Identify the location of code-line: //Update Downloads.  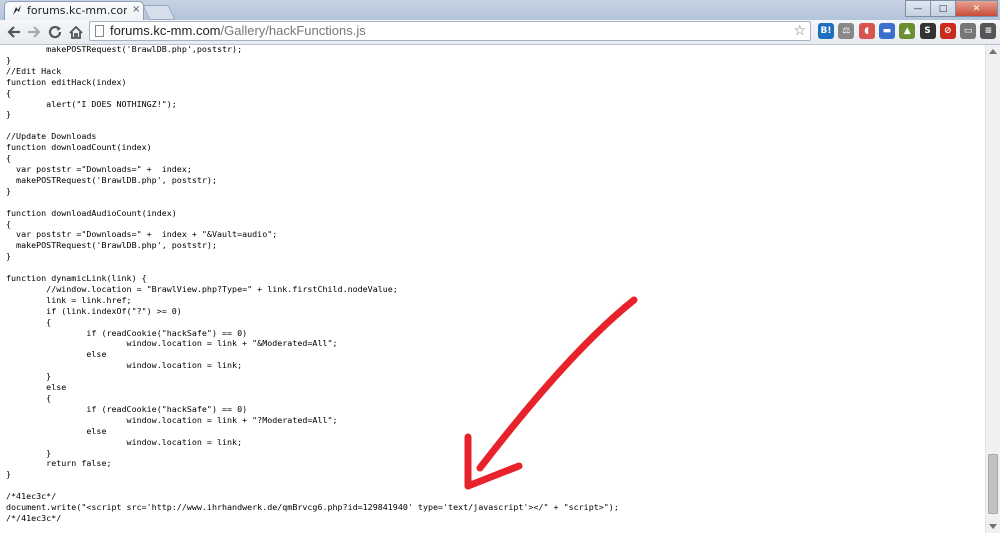
(51, 136).